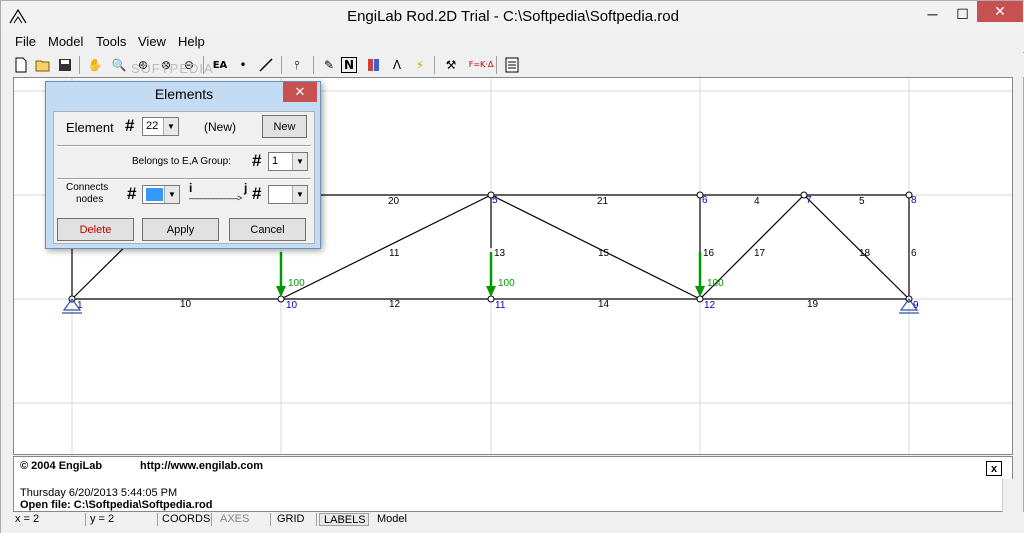 This screenshot has width=1024, height=533. I want to click on menu-model: Model, so click(65, 41).